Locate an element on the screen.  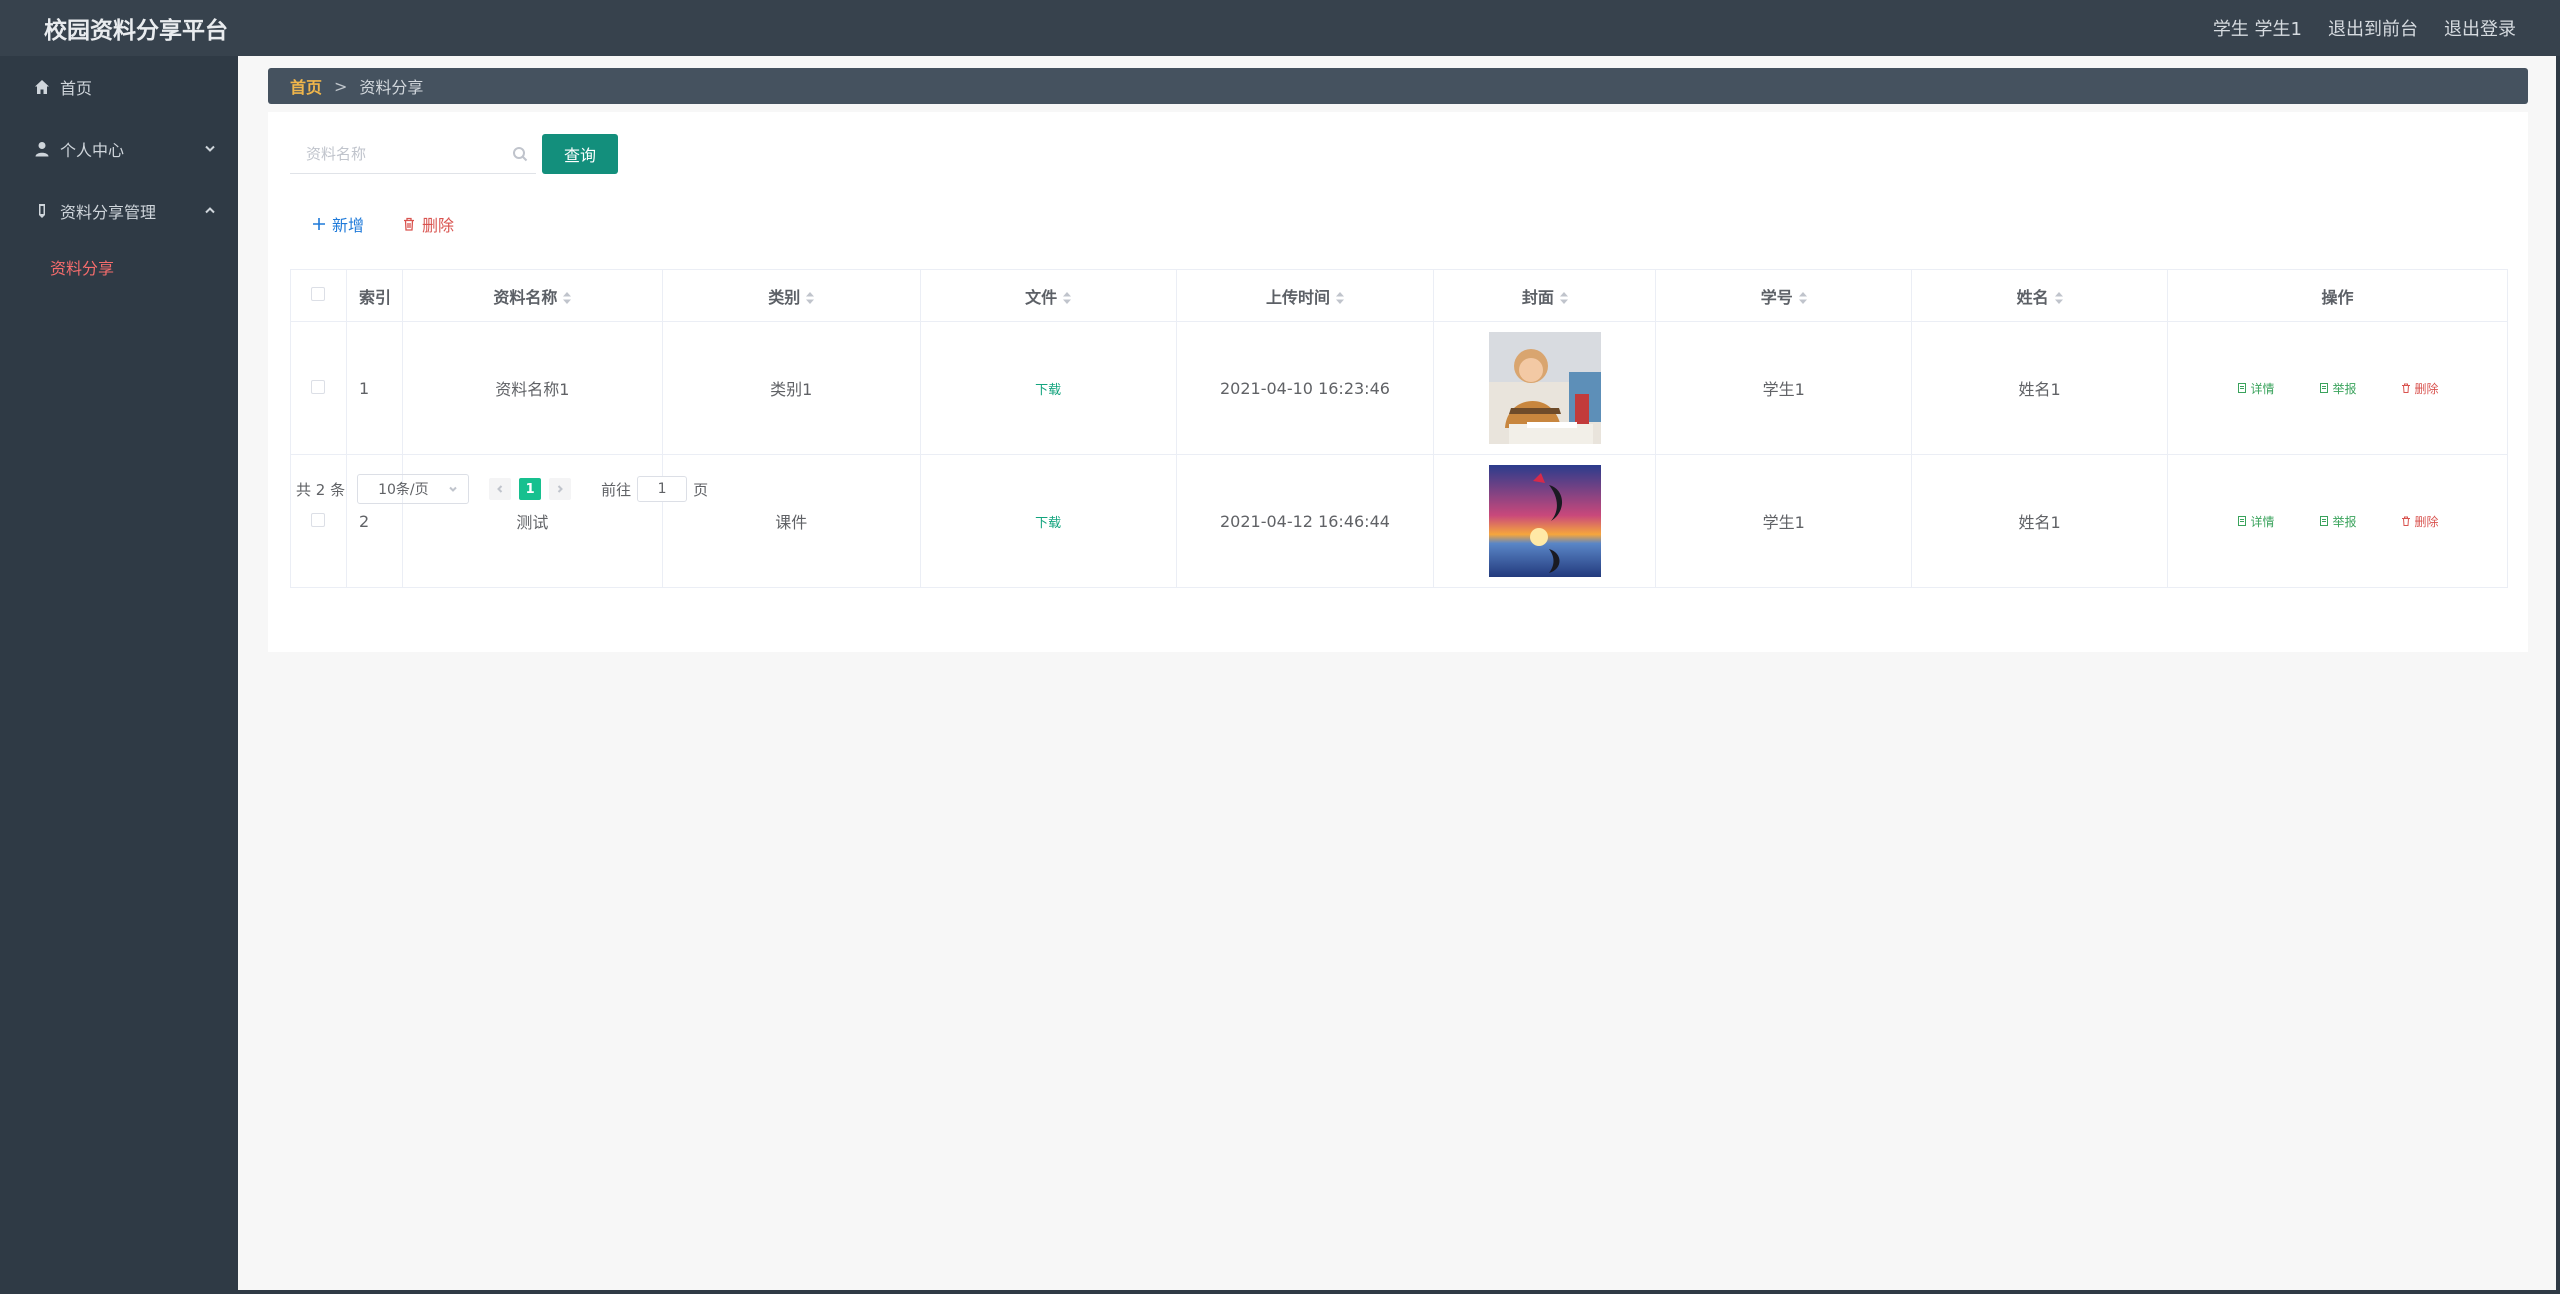
batch-delete-button: 删除 is located at coordinates (428, 224).